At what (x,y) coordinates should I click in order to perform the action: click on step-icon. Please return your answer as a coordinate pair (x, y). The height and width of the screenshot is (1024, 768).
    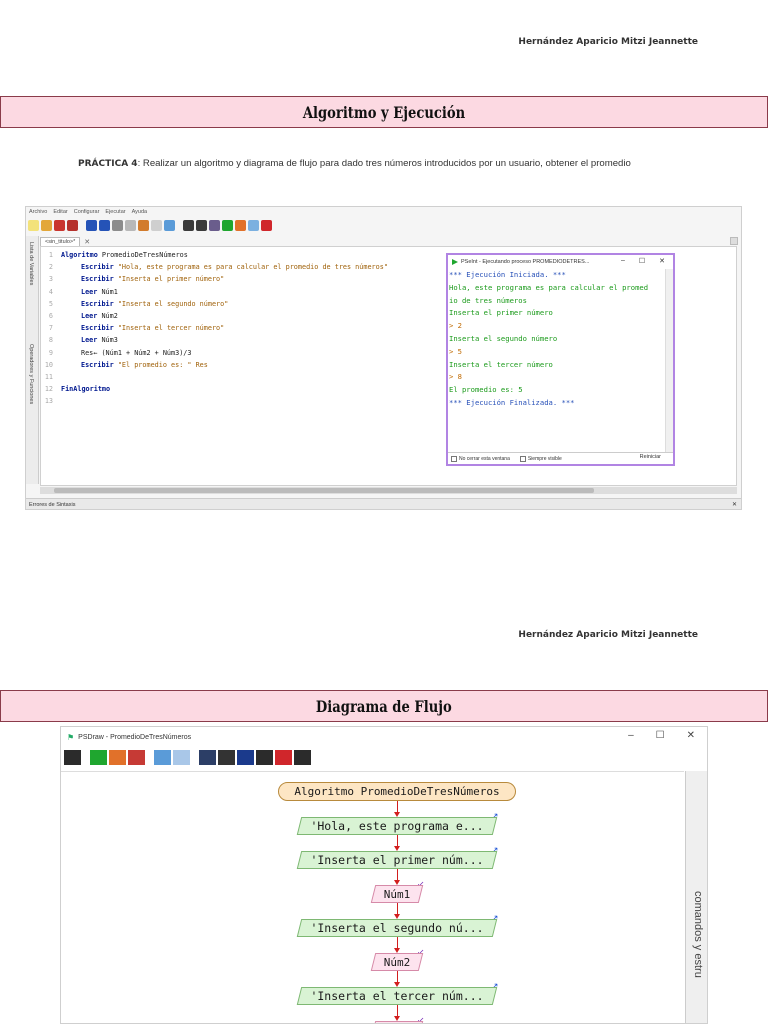
    Looking at the image, I should click on (188, 225).